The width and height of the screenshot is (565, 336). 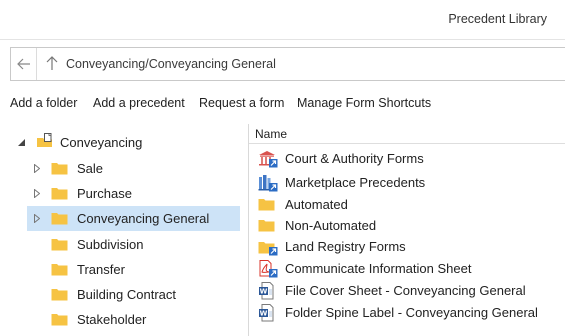 What do you see at coordinates (110, 244) in the screenshot?
I see `tree-label: Subdivision` at bounding box center [110, 244].